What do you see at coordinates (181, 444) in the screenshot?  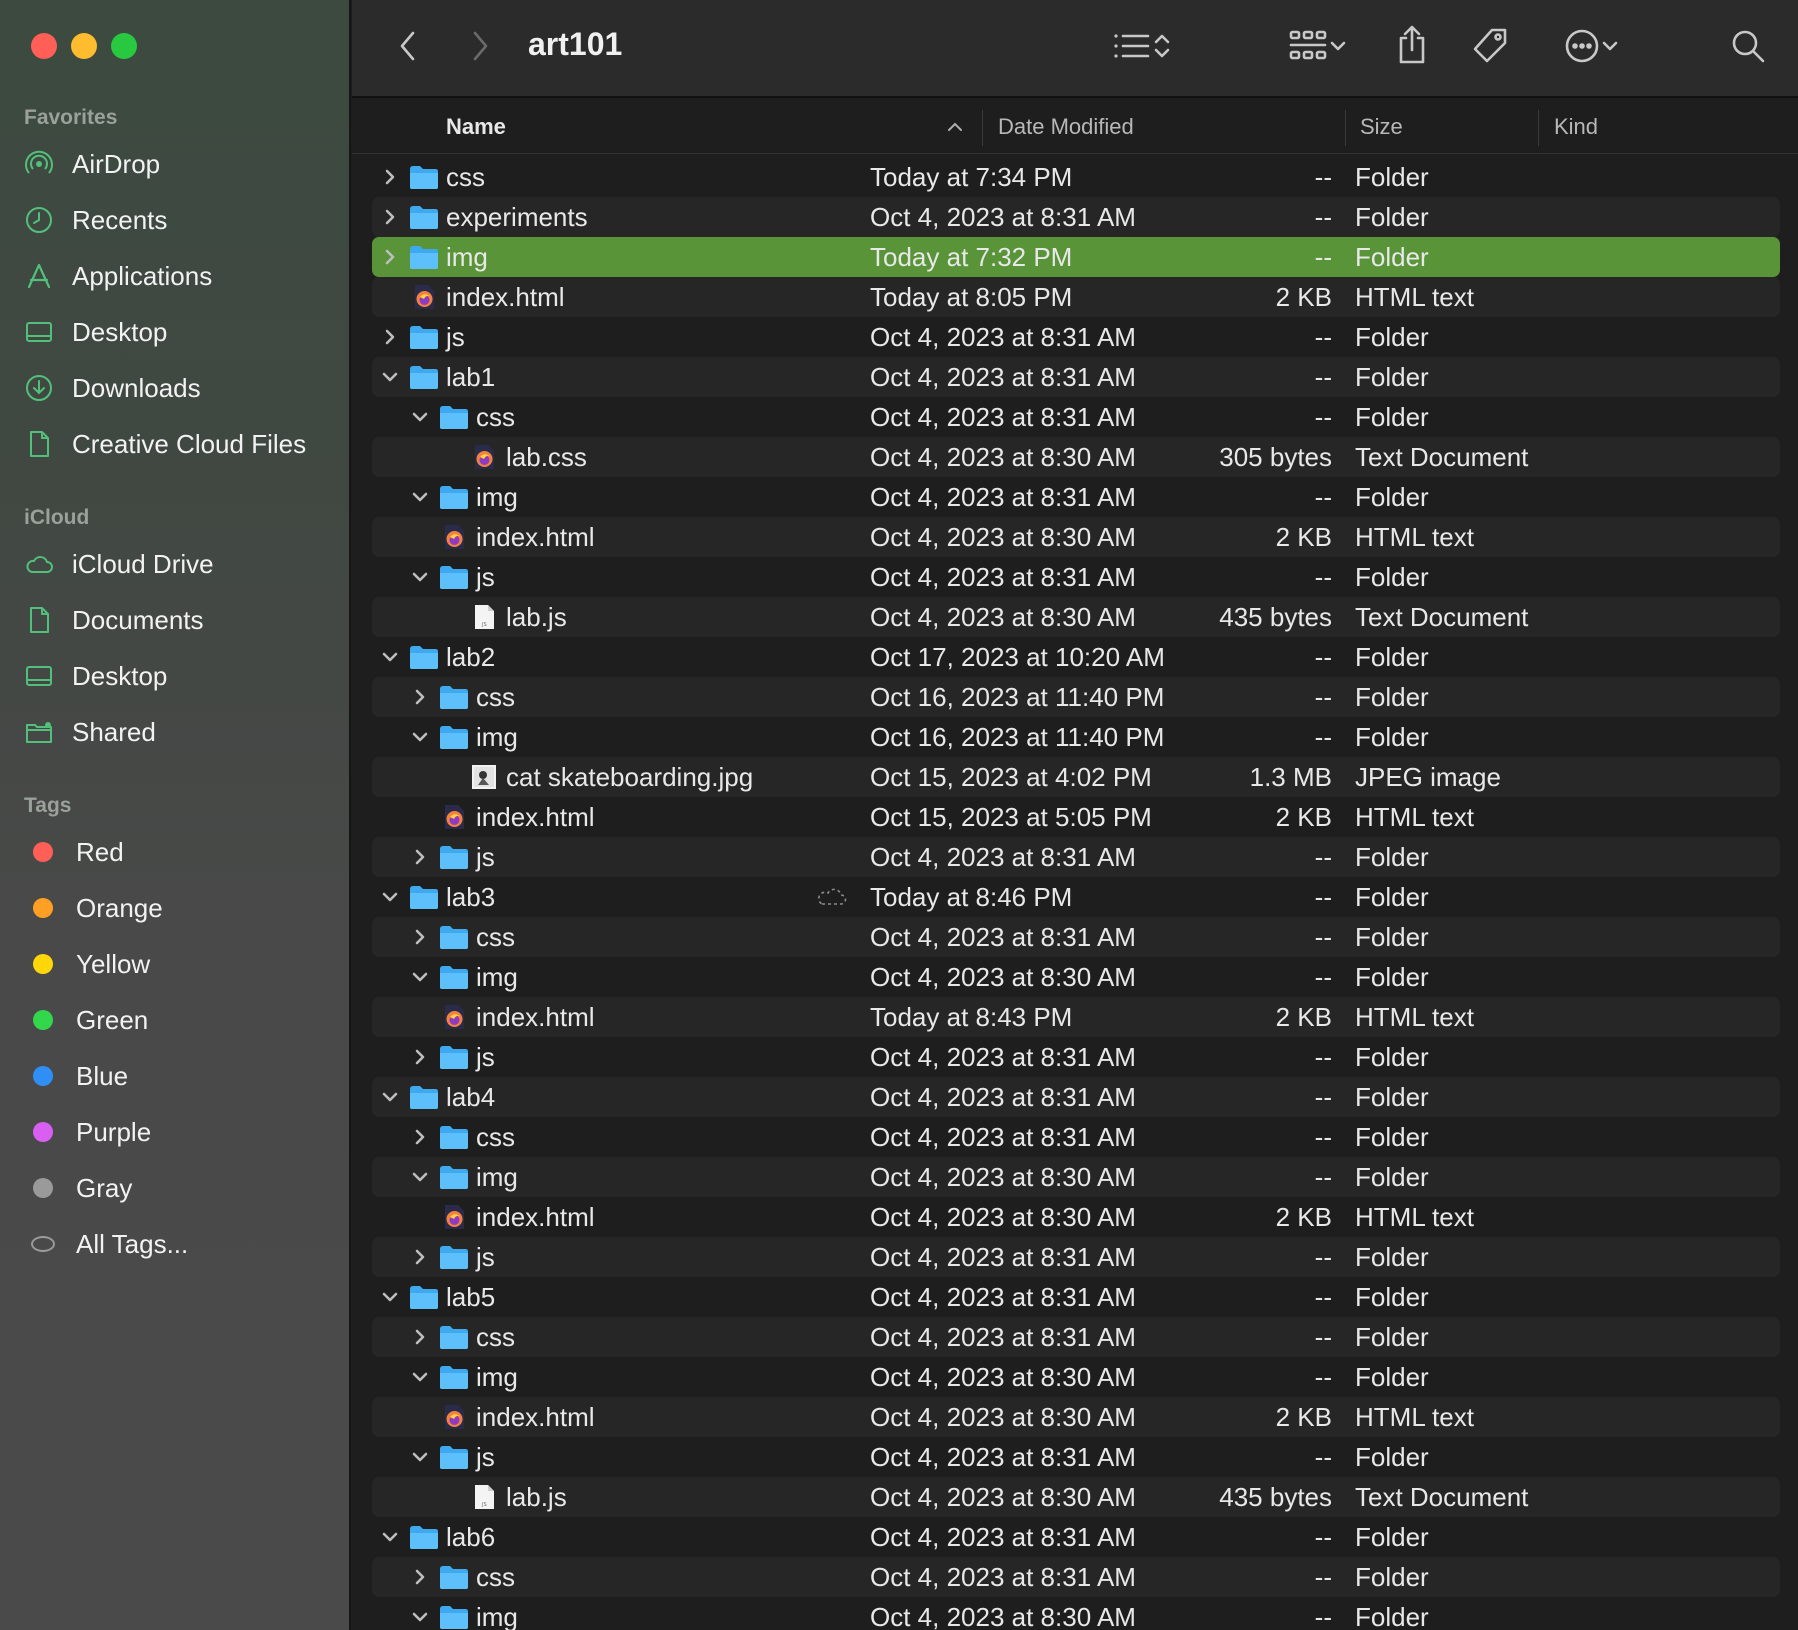 I see `sidebar-item-creative-cloud-files: Creative Cloud Files` at bounding box center [181, 444].